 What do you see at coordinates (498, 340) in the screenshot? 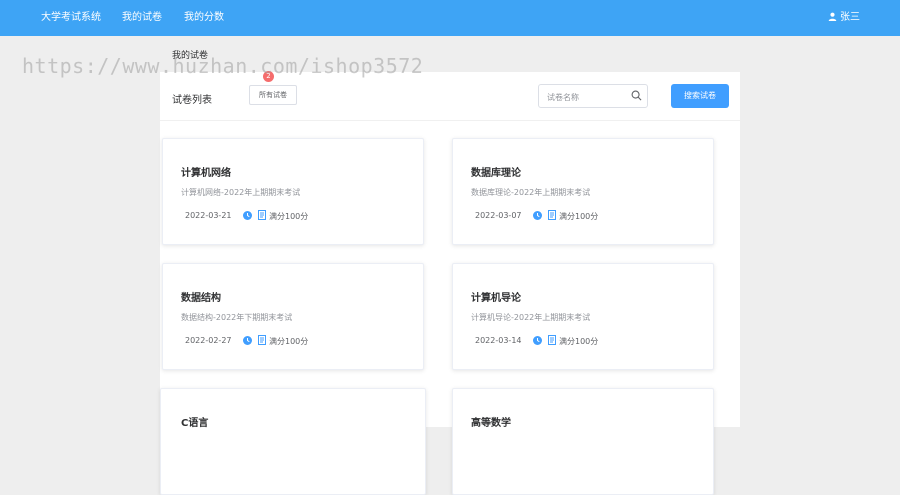
I see `exam-date: 2022-03-14` at bounding box center [498, 340].